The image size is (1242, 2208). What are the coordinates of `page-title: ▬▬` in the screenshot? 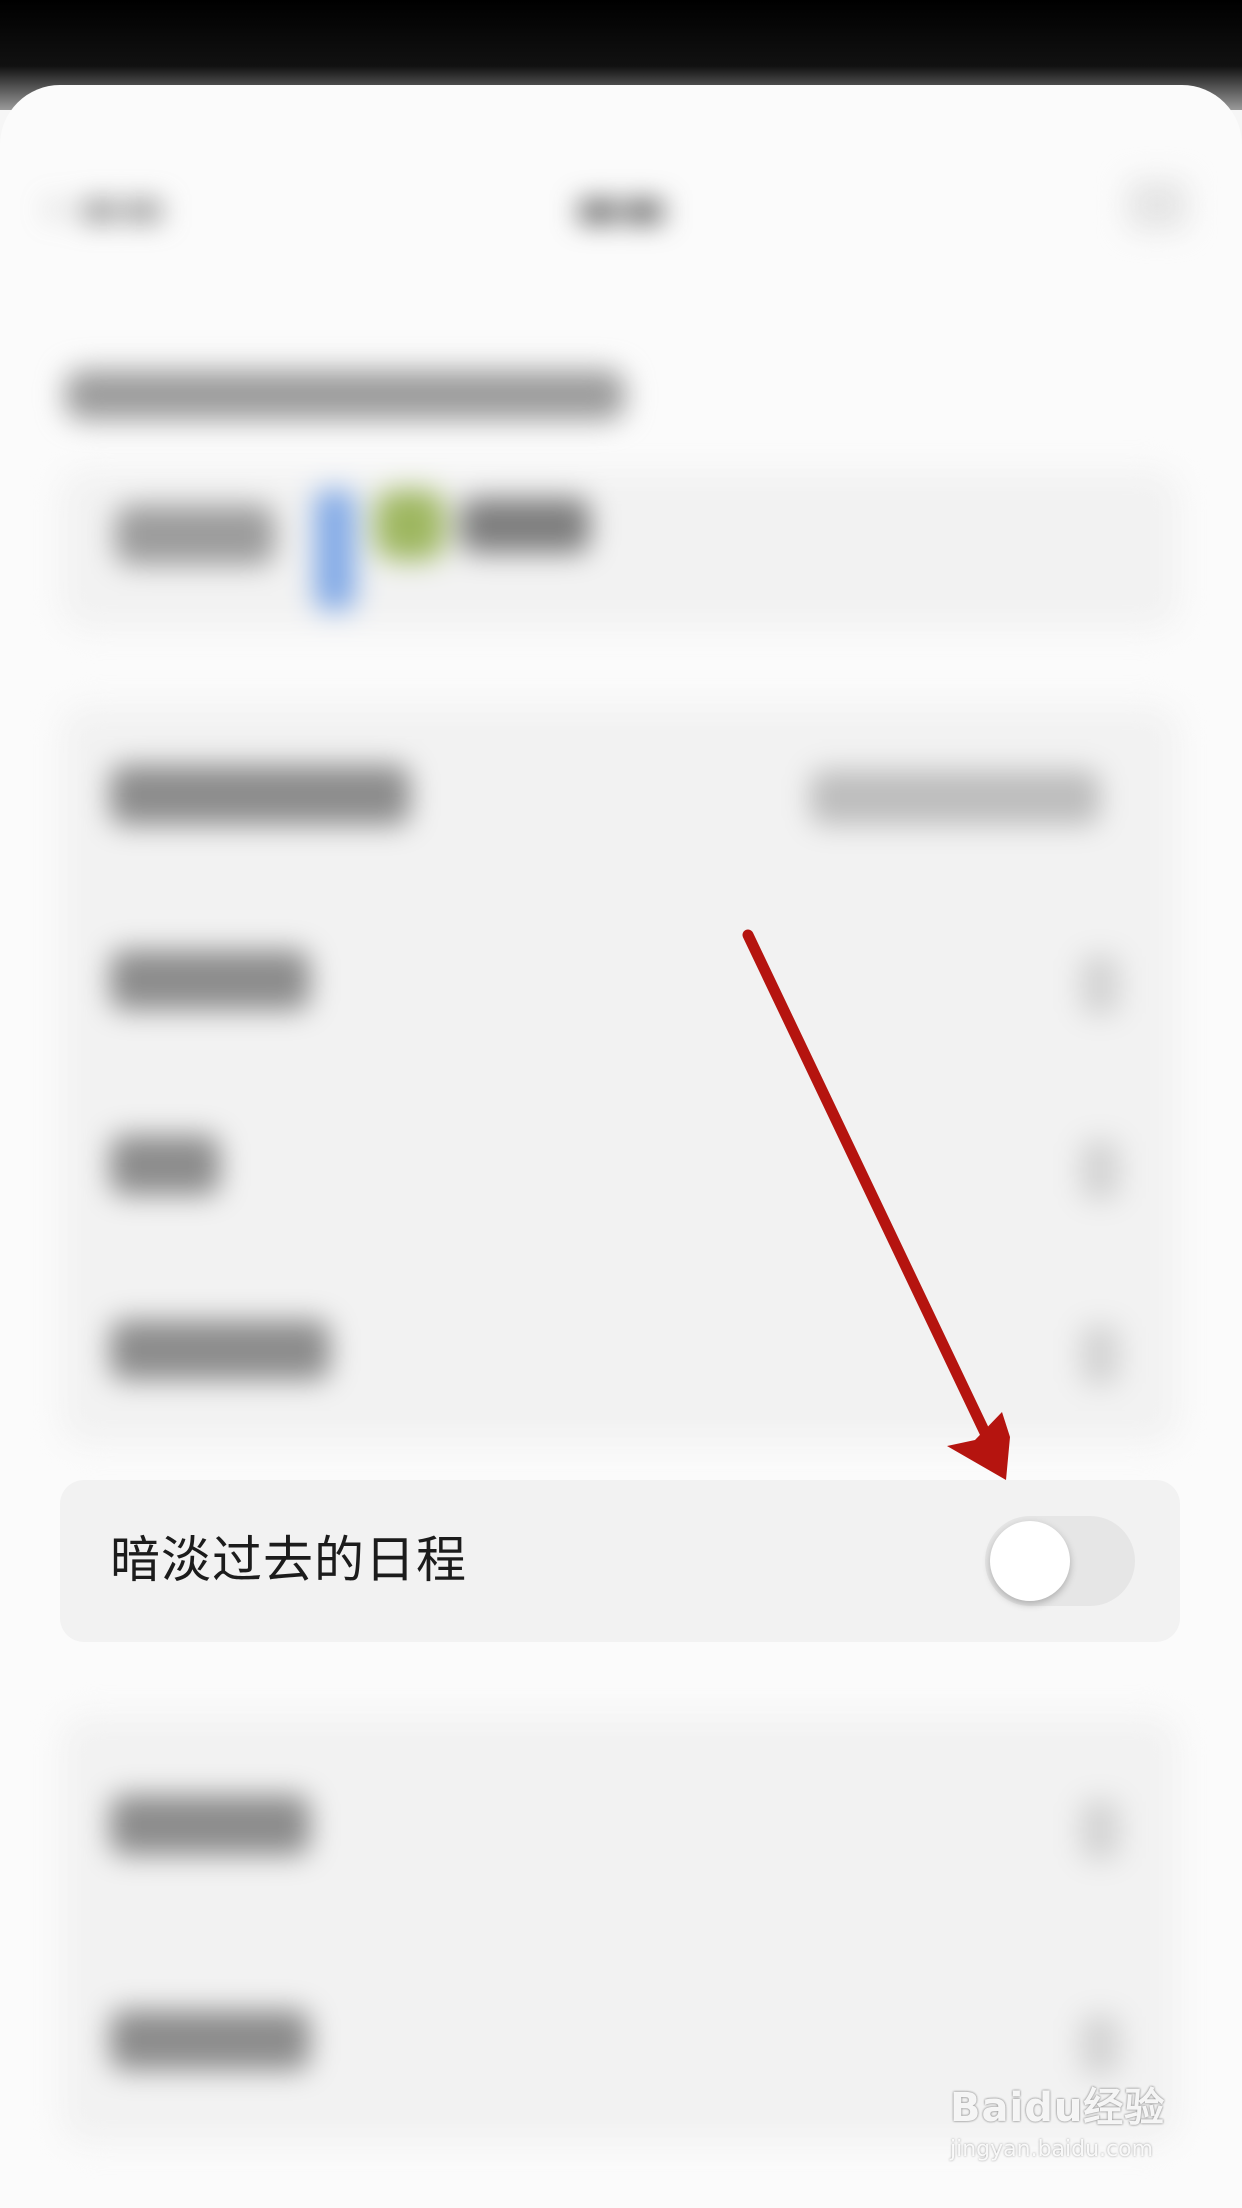 It's located at (621, 208).